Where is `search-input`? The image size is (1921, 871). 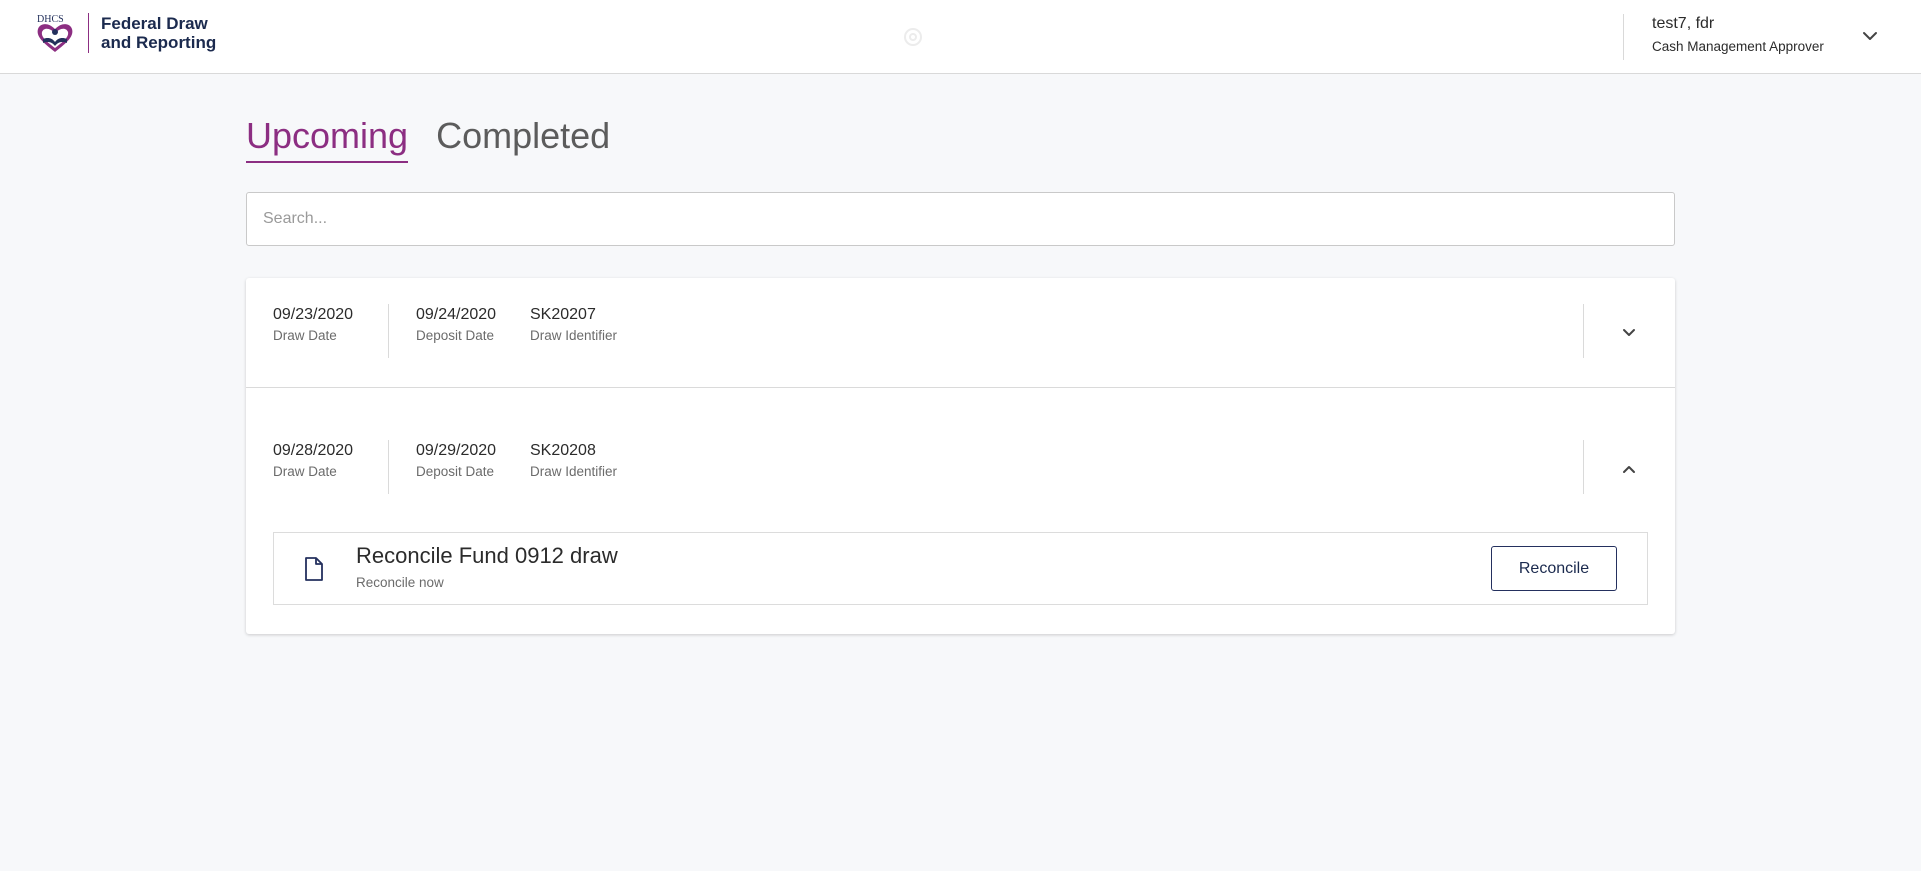
search-input is located at coordinates (960, 219).